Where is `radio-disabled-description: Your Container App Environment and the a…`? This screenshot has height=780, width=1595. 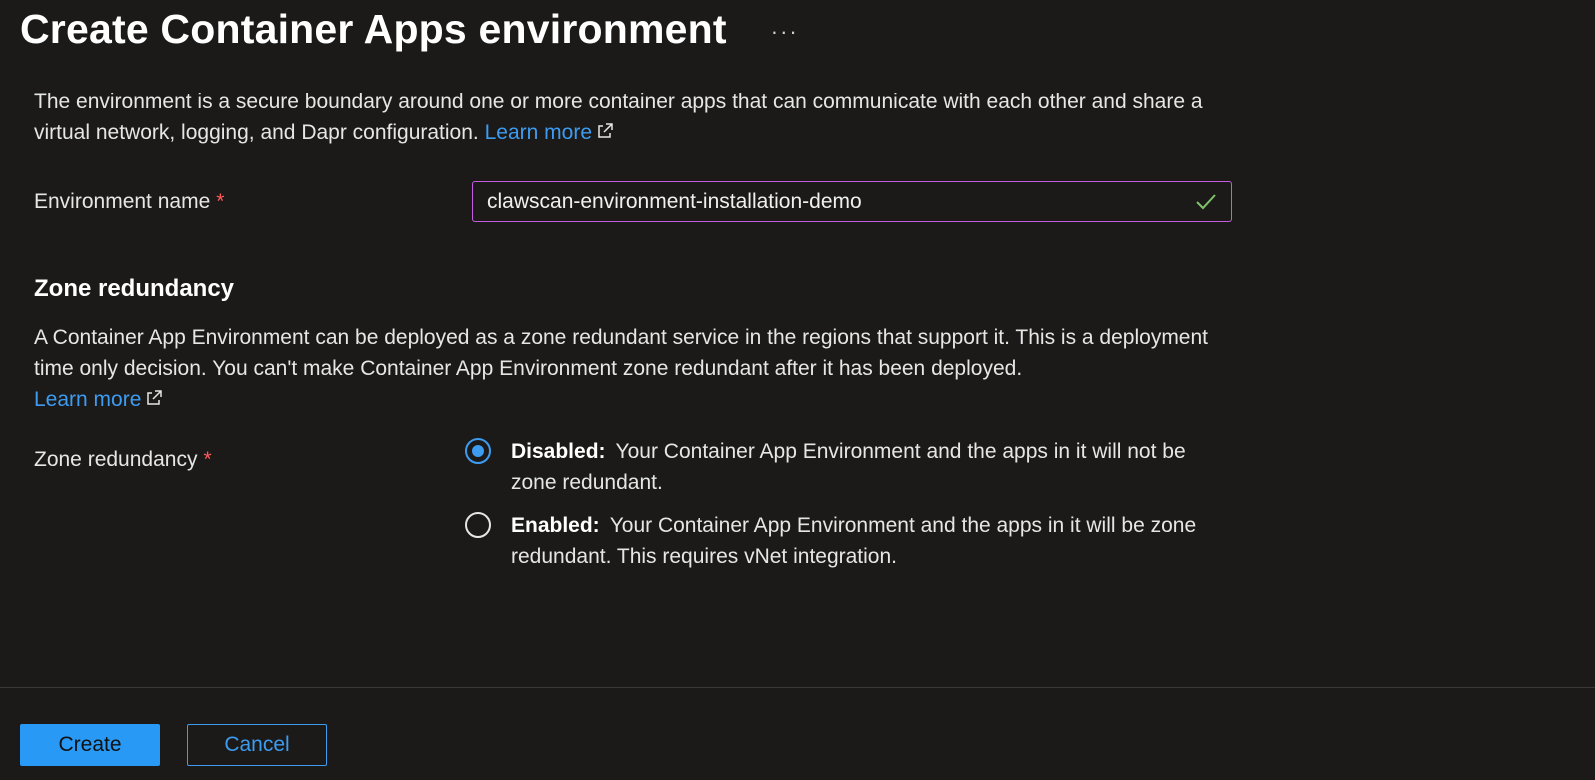 radio-disabled-description: Your Container App Environment and the a… is located at coordinates (848, 467).